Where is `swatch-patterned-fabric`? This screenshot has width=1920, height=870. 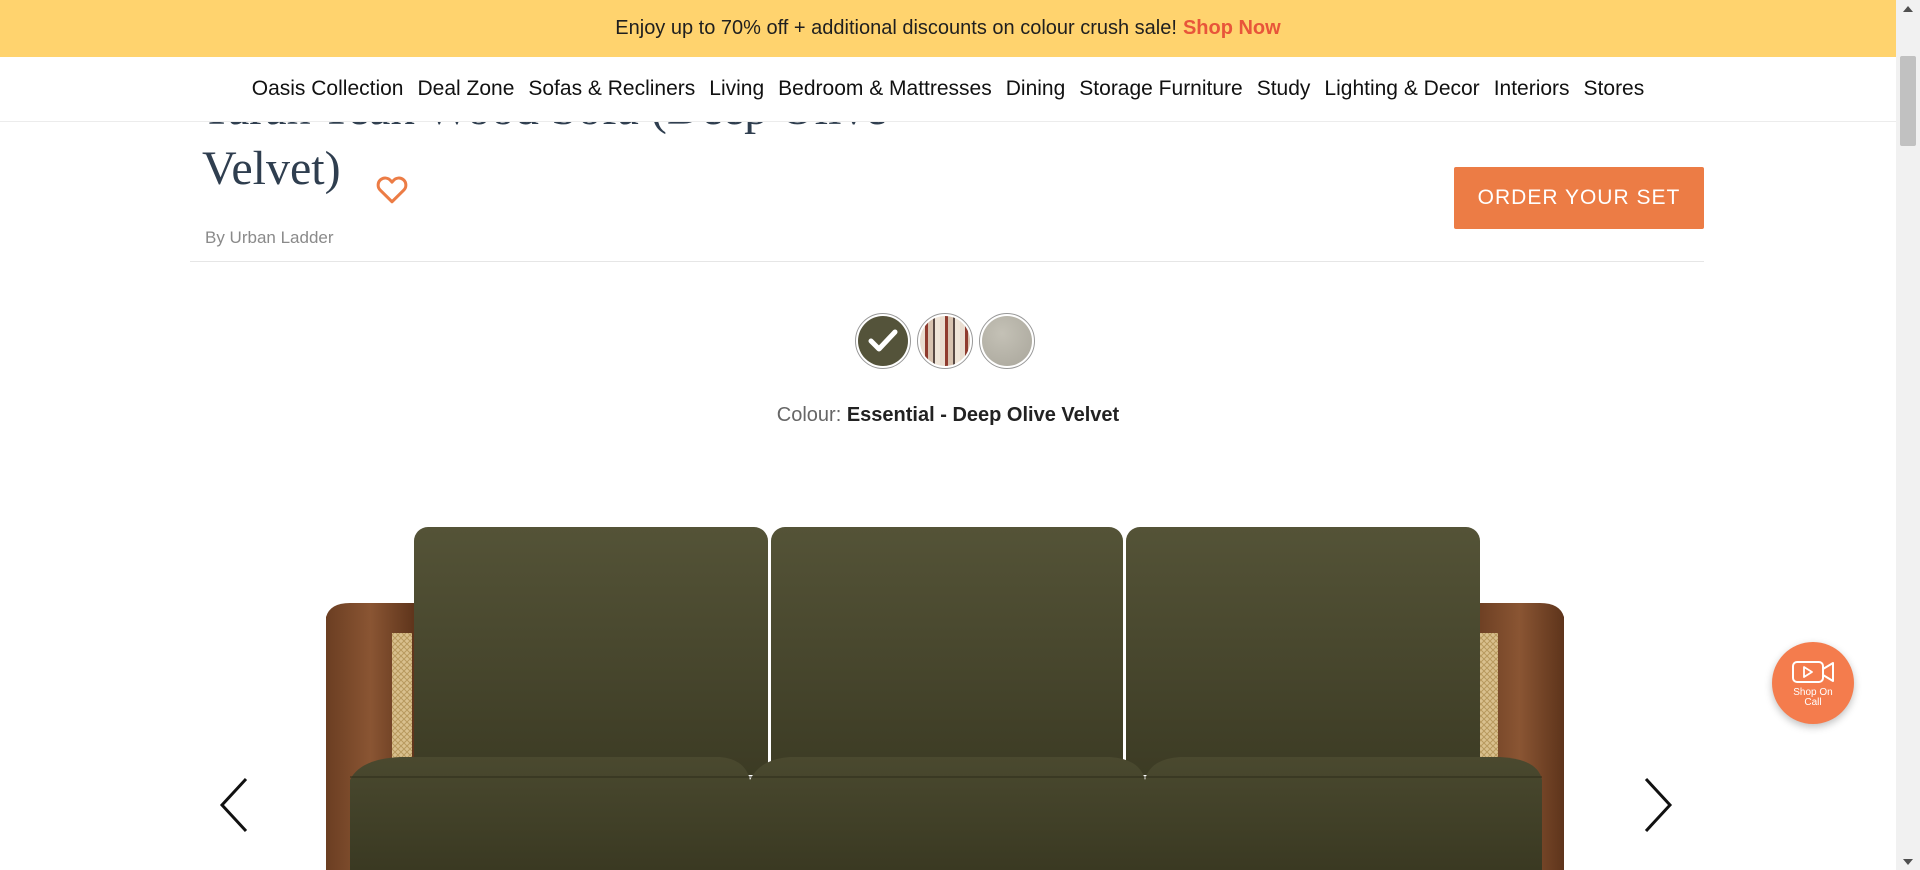
swatch-patterned-fabric is located at coordinates (945, 341).